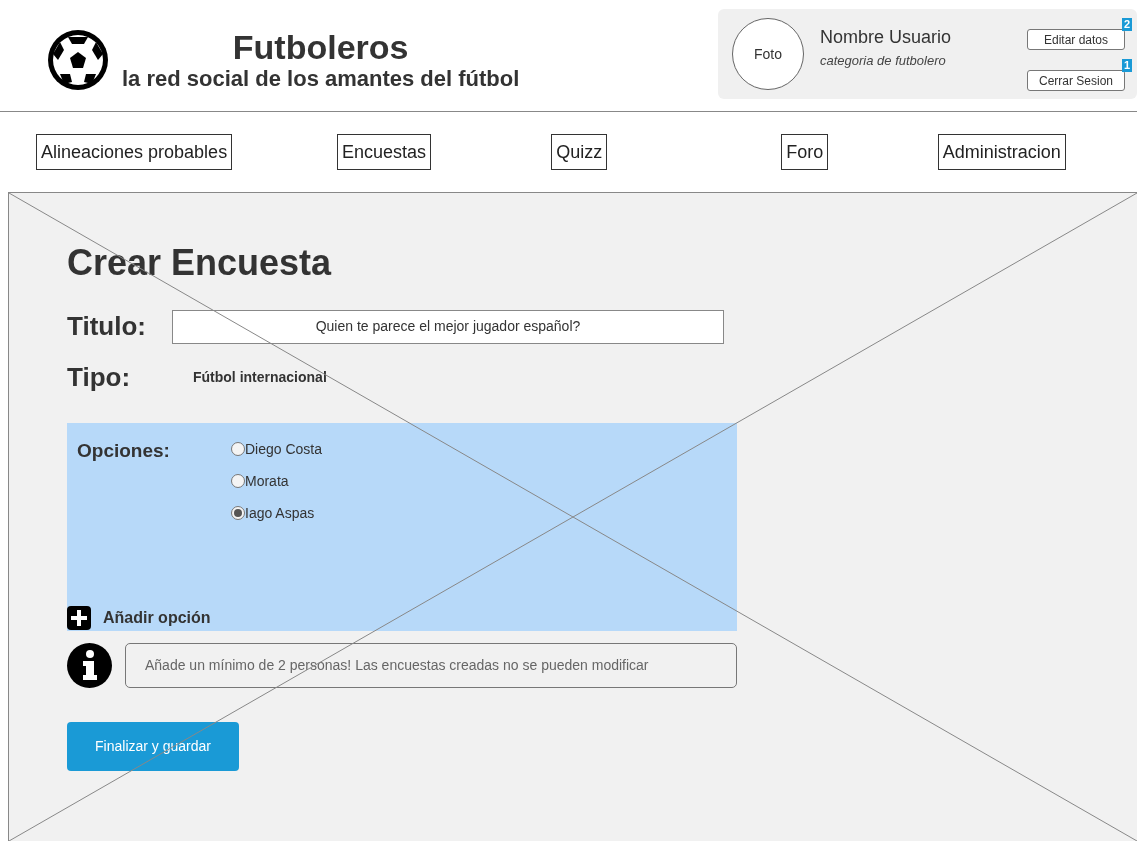 This screenshot has width=1137, height=841. What do you see at coordinates (134, 152) in the screenshot?
I see `nav-button: Alineaciones probables` at bounding box center [134, 152].